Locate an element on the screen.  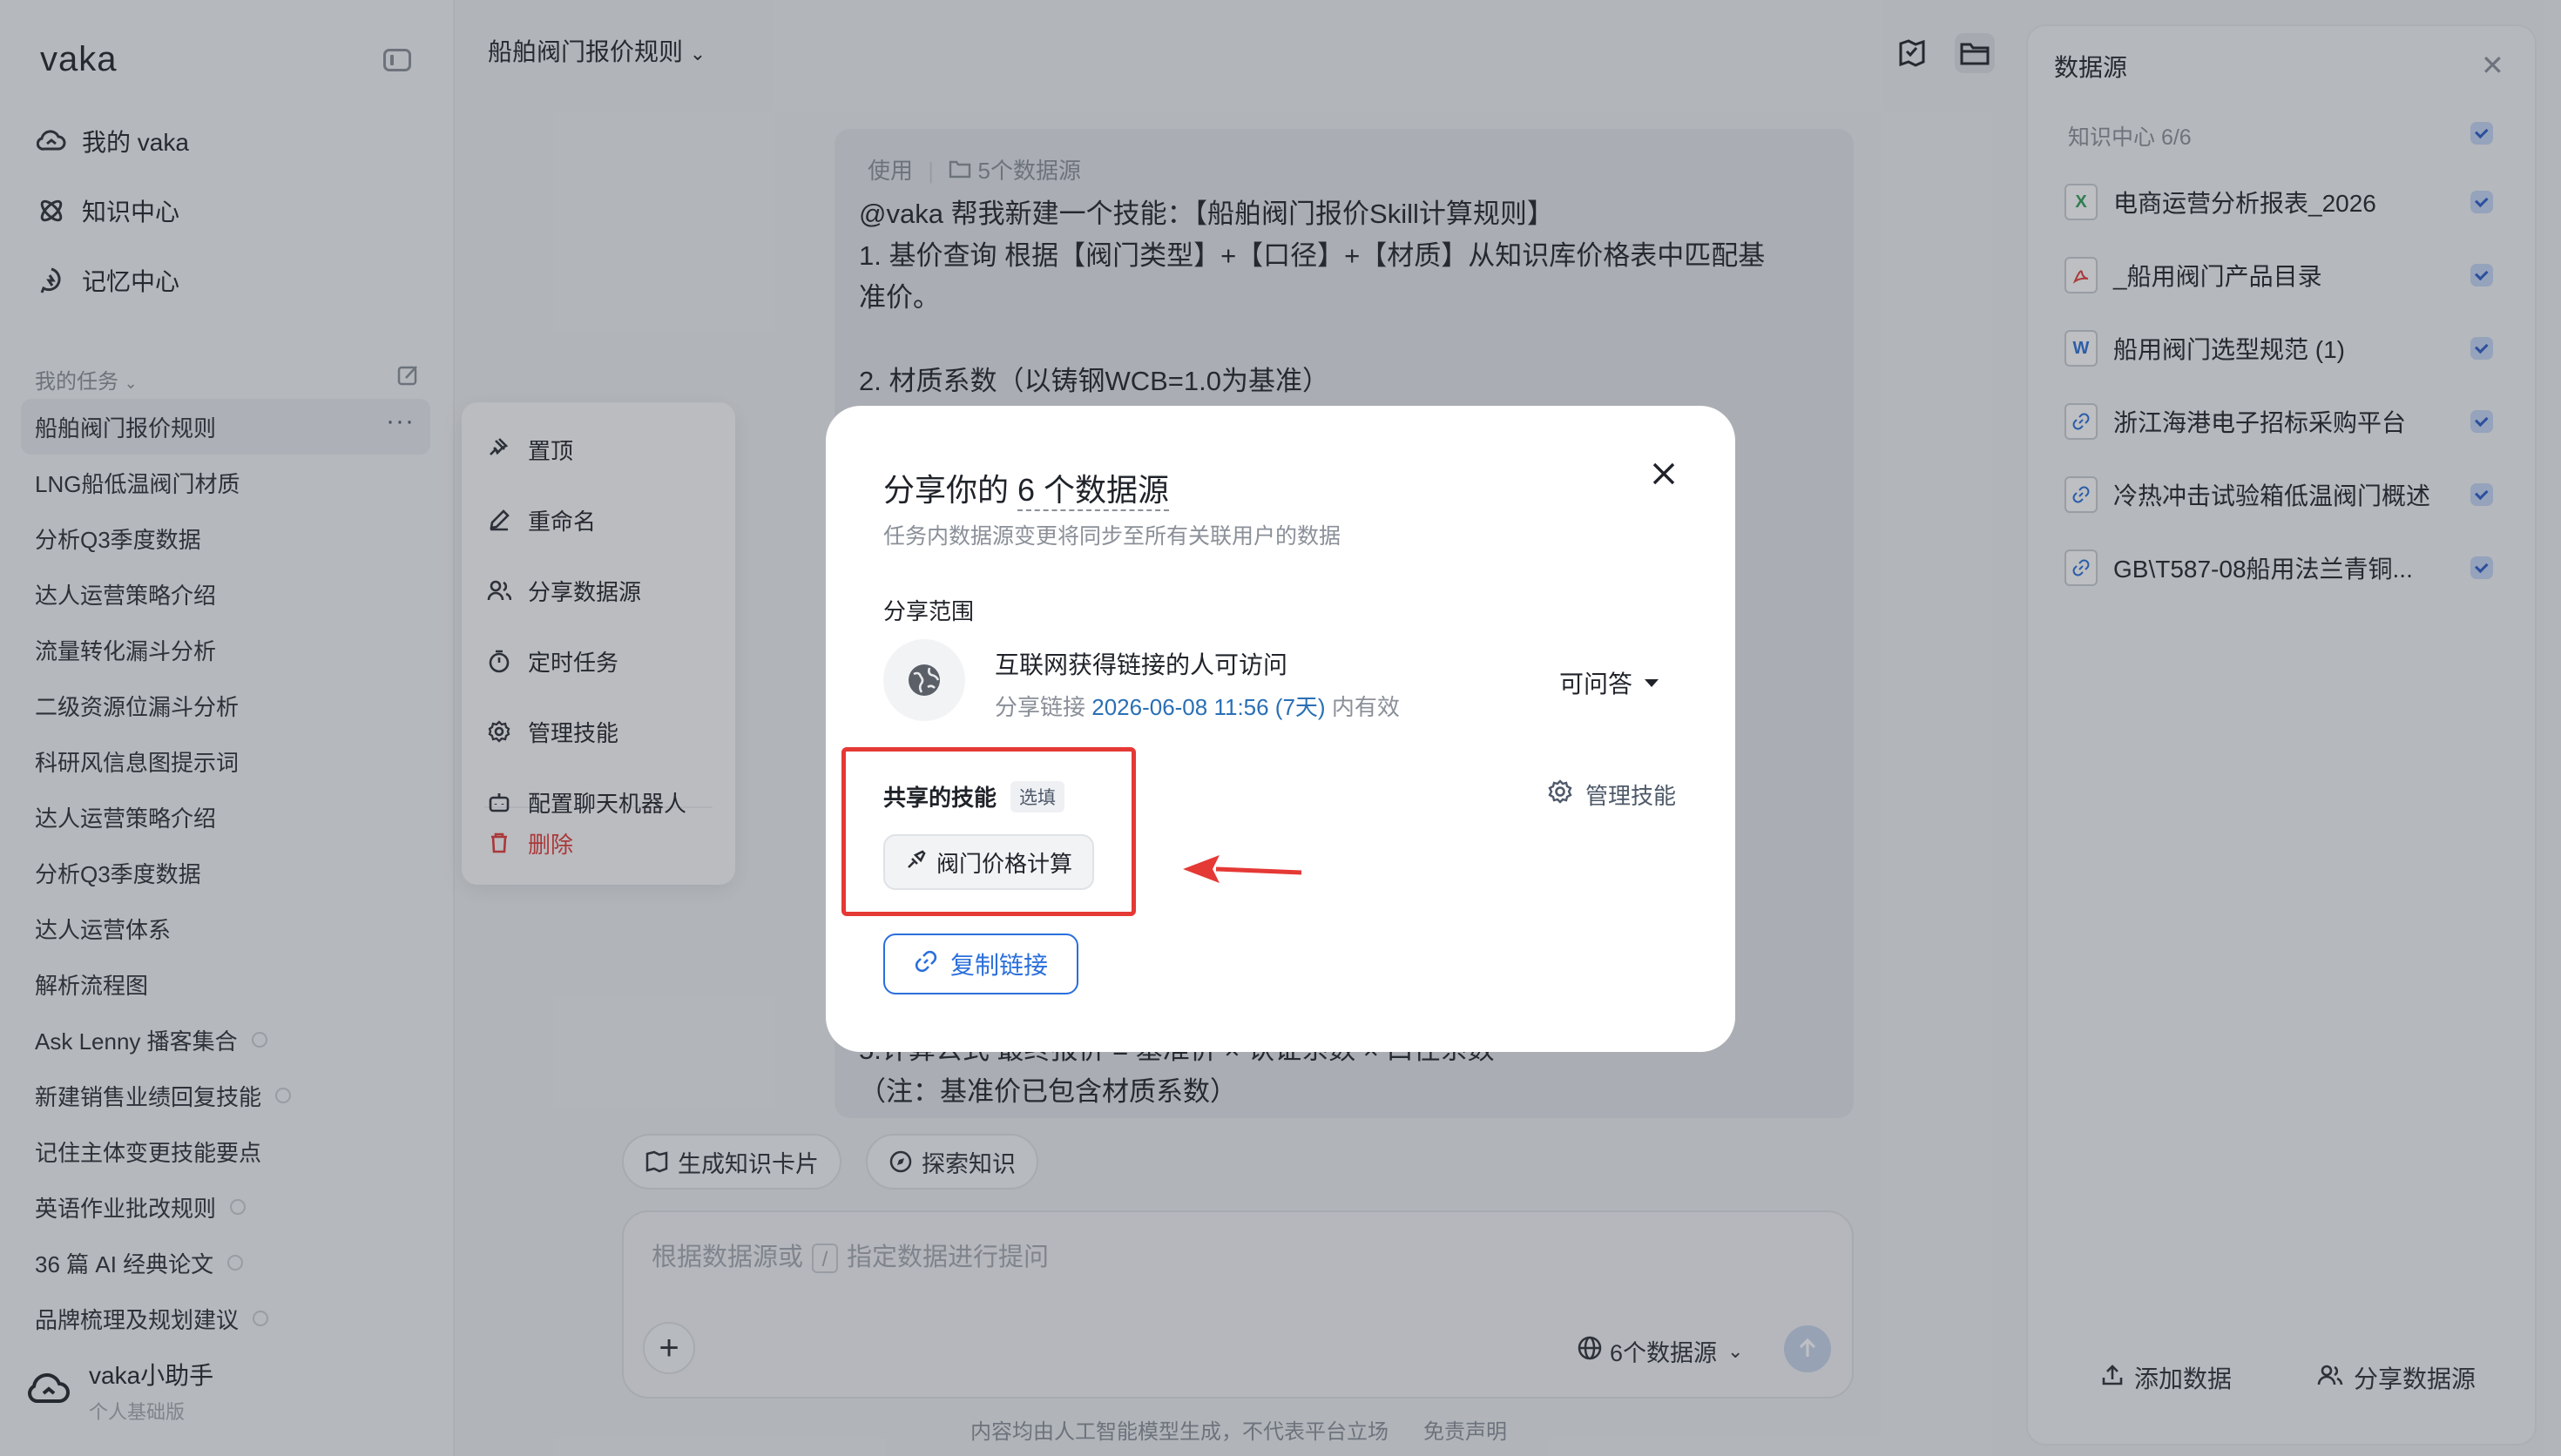
dialog-title: 分享你的 6 个数据源 is located at coordinates (1026, 488).